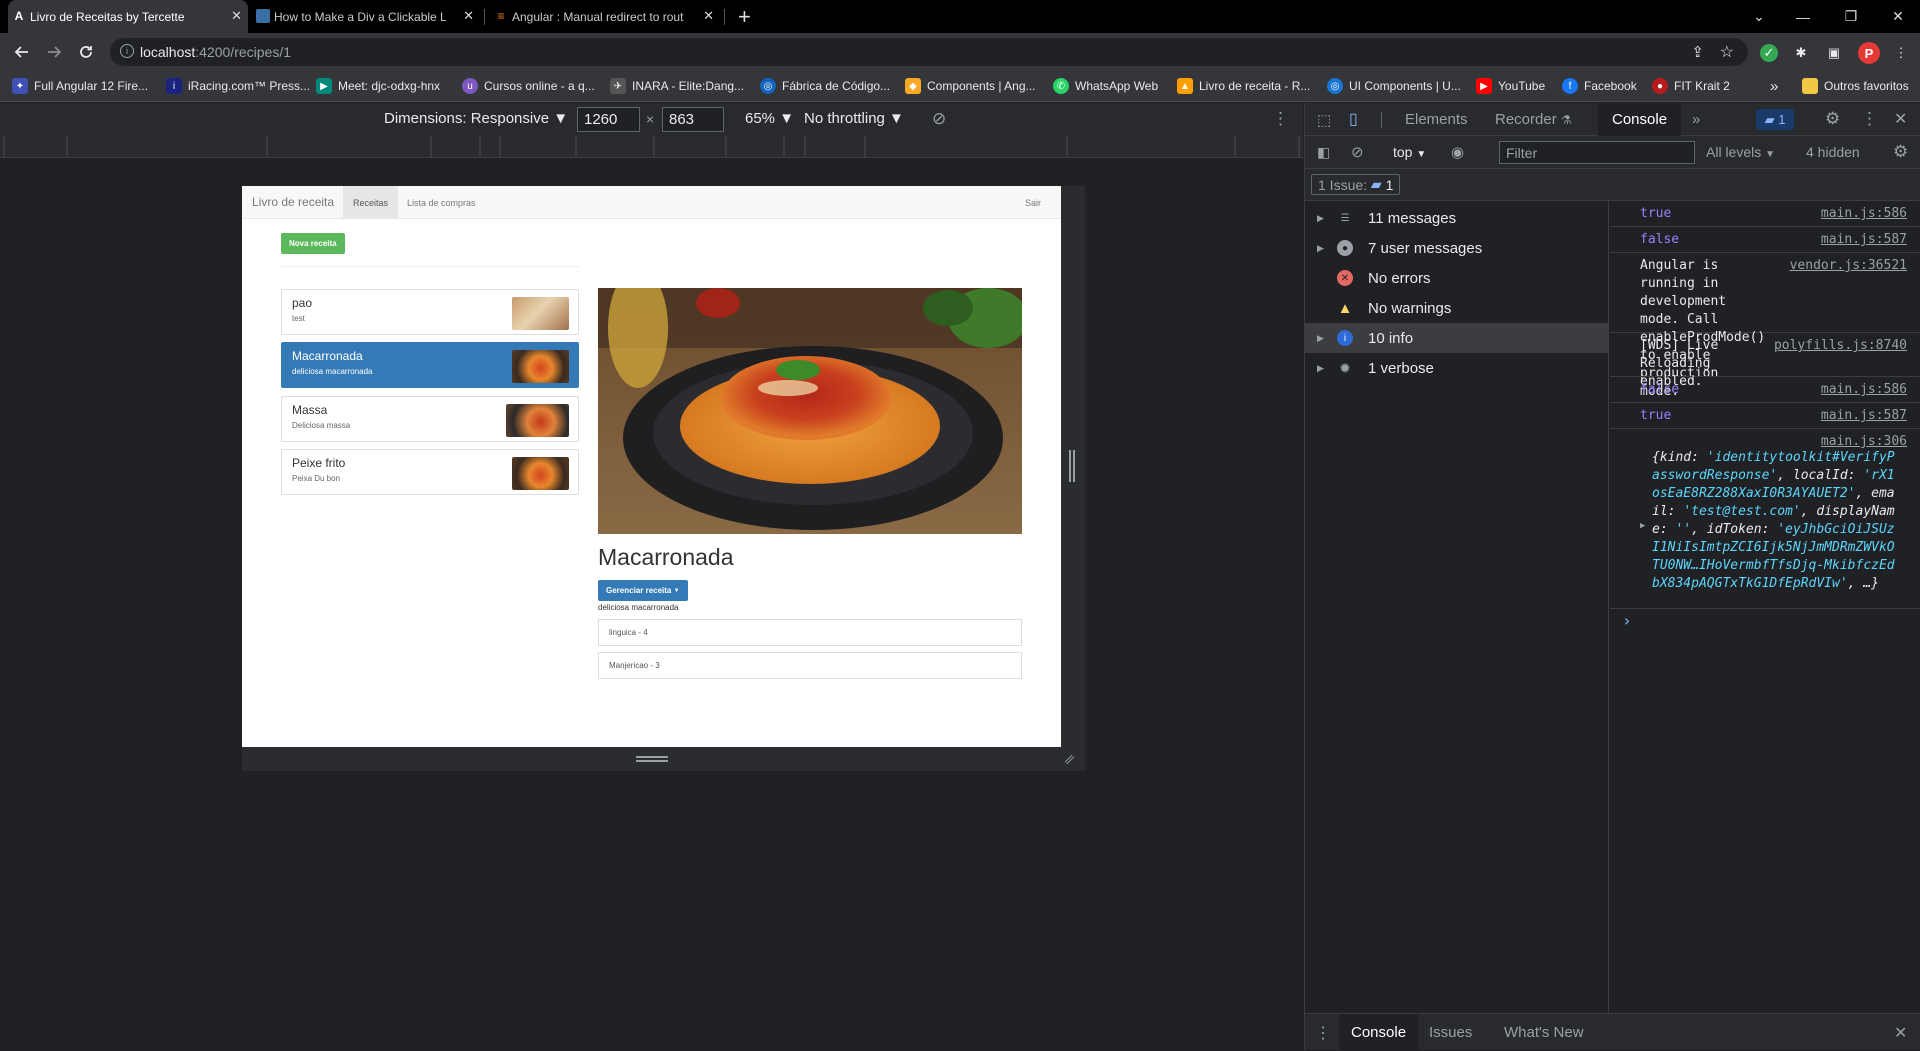  What do you see at coordinates (810, 665) in the screenshot?
I see `ingredient-item: Manjericao - 3` at bounding box center [810, 665].